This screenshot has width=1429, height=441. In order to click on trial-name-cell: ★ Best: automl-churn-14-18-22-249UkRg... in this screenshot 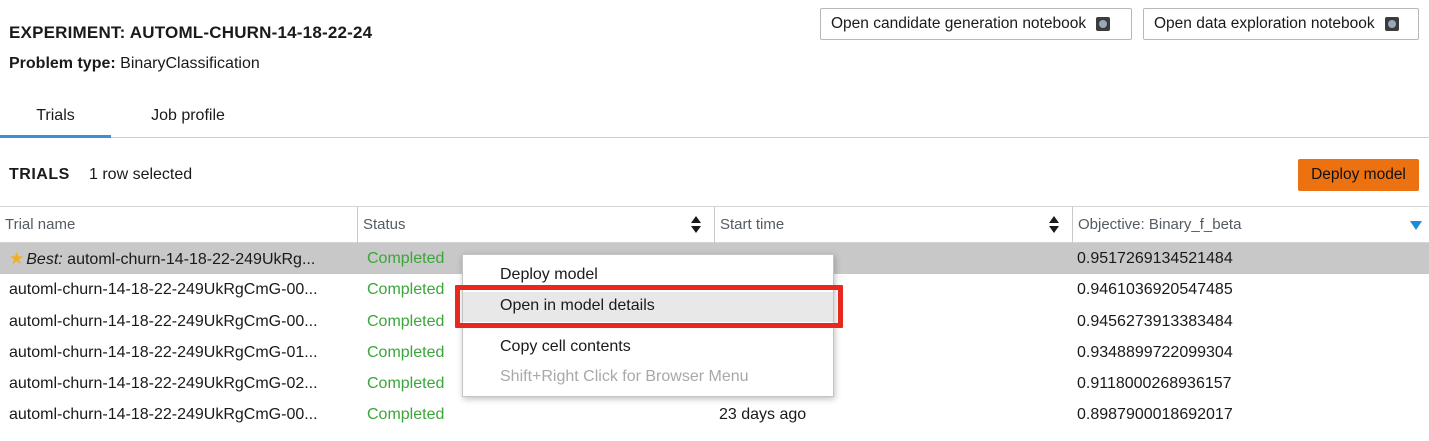, I will do `click(181, 258)`.